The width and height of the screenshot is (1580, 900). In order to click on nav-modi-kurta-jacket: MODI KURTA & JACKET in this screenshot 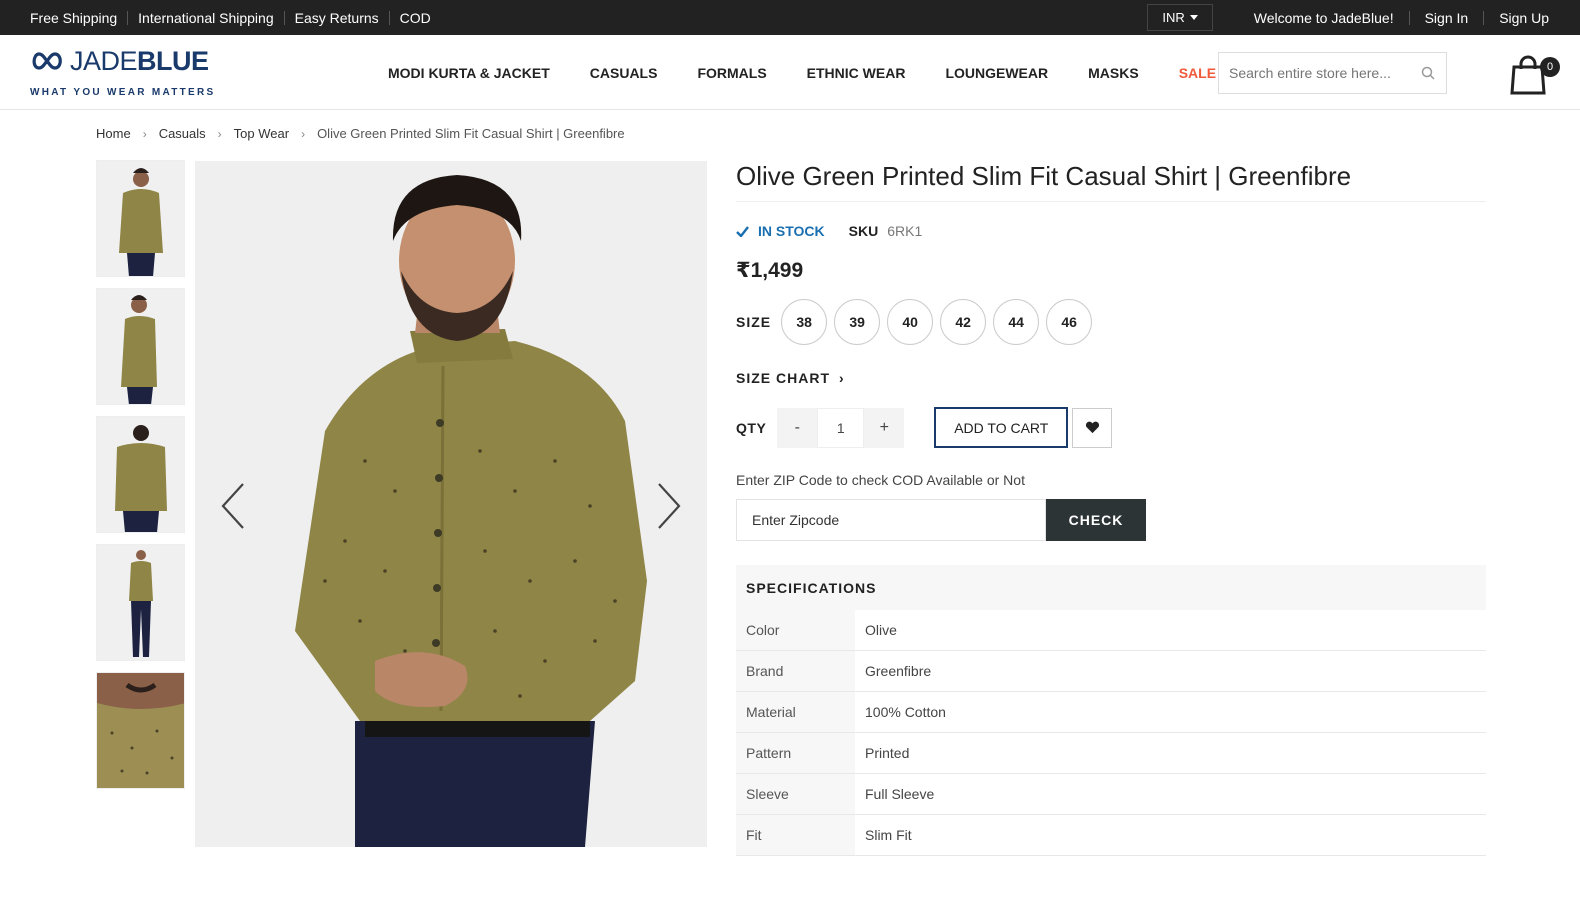, I will do `click(469, 73)`.